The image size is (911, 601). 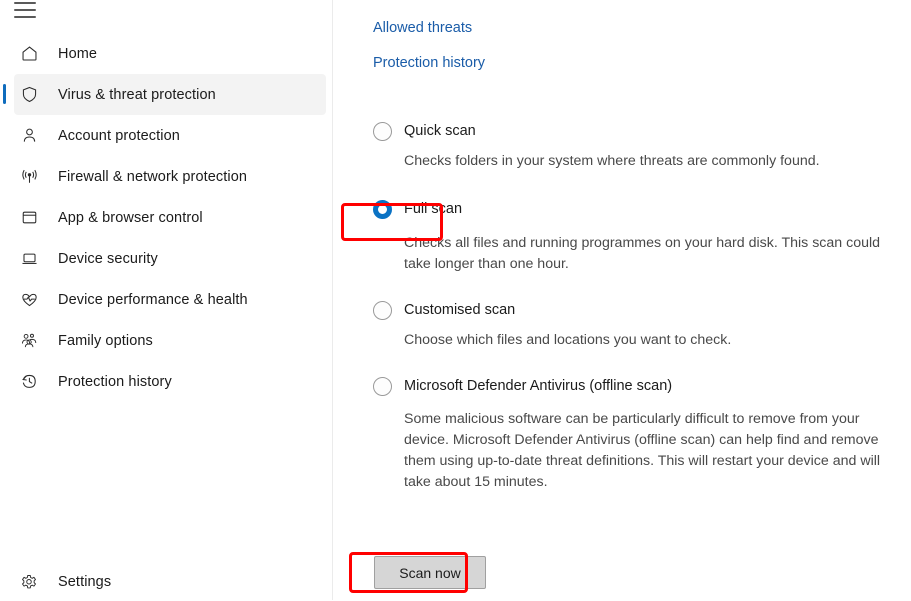 I want to click on link-protection-history: Protection history, so click(x=429, y=63).